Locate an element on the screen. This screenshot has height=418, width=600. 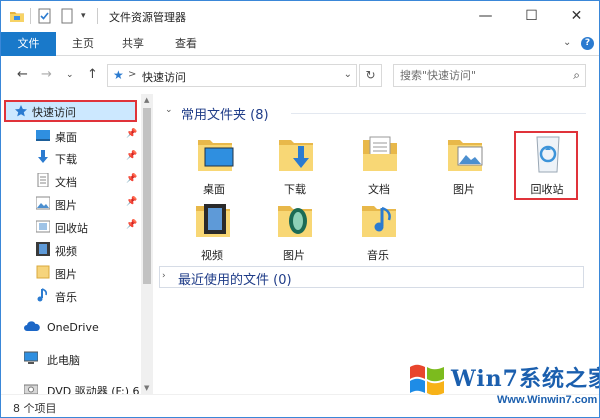
folder-app-icon is located at coordinates (17, 17).